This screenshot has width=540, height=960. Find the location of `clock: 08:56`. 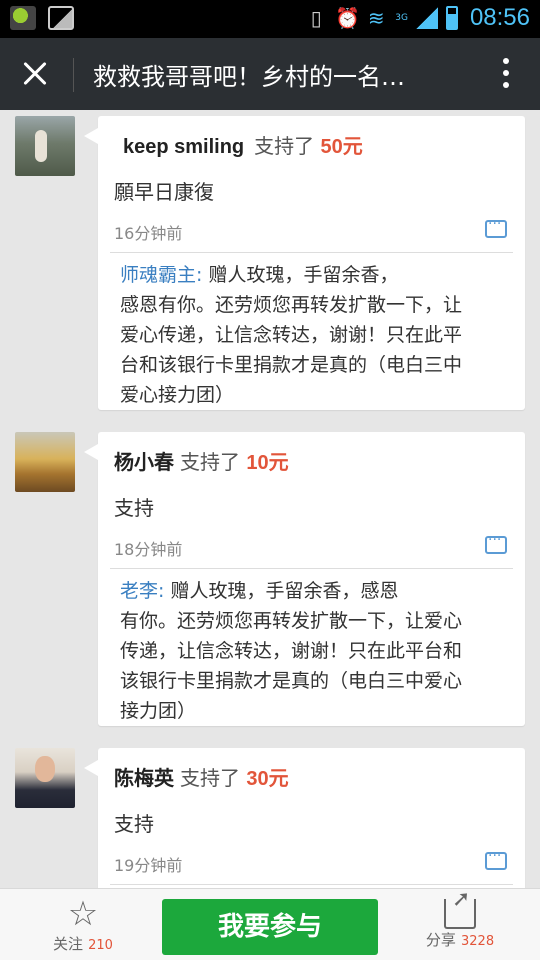

clock: 08:56 is located at coordinates (499, 17).